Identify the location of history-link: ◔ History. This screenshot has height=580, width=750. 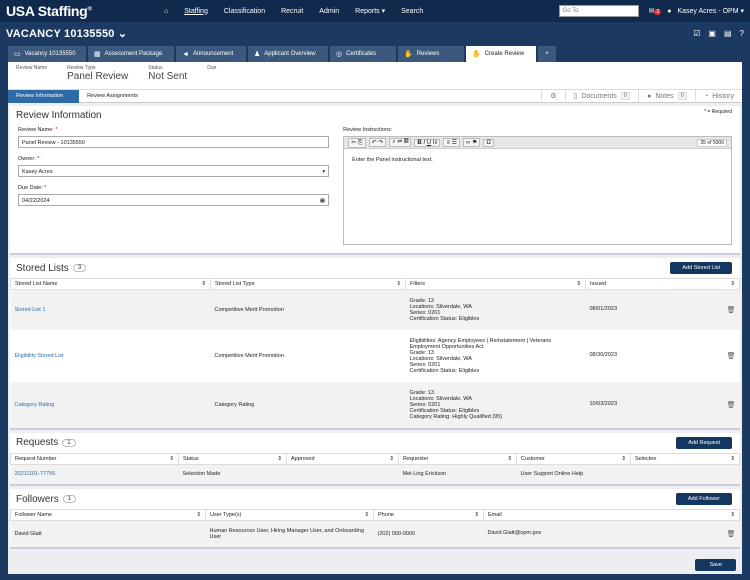
(718, 96).